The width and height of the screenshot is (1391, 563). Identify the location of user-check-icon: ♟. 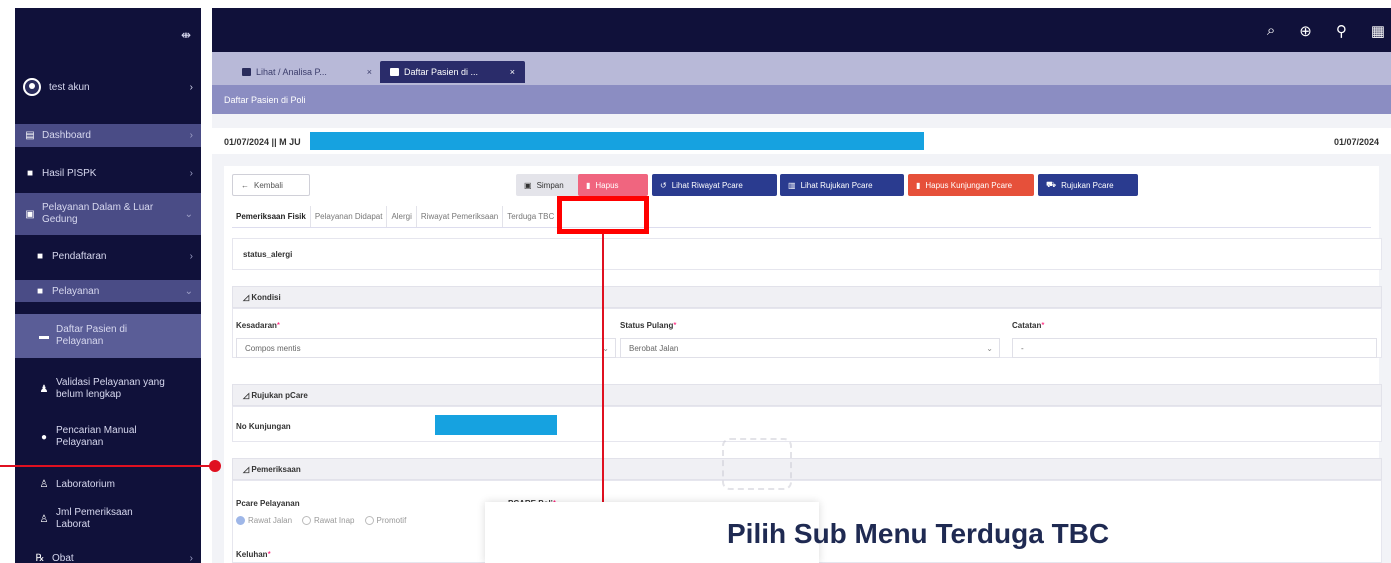
(44, 389).